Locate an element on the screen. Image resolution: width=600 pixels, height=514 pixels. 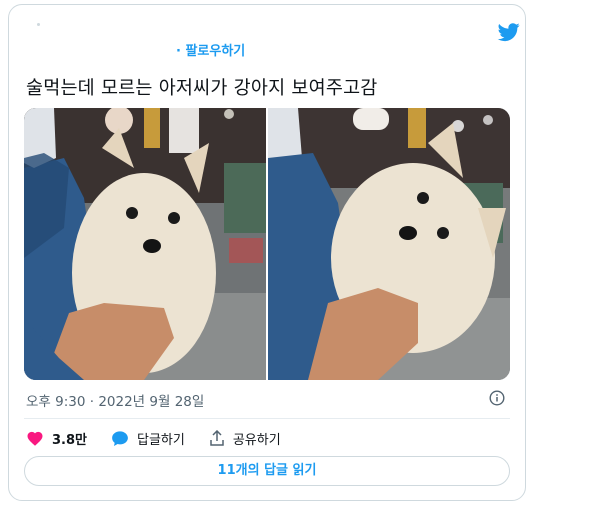
share-button: 공유하기 is located at coordinates (245, 438).